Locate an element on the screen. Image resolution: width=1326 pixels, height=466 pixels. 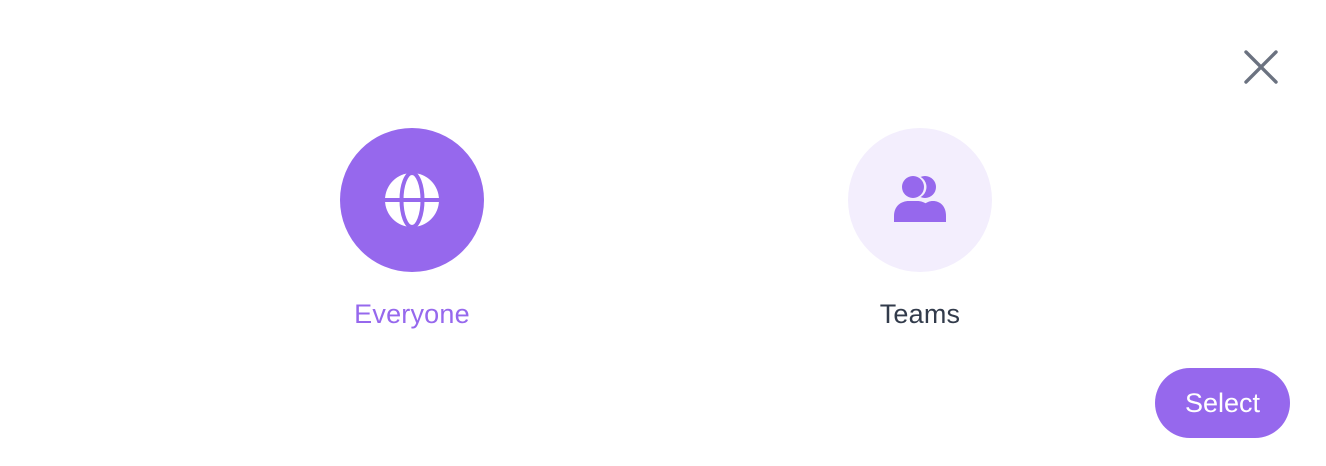
close-button is located at coordinates (1261, 67).